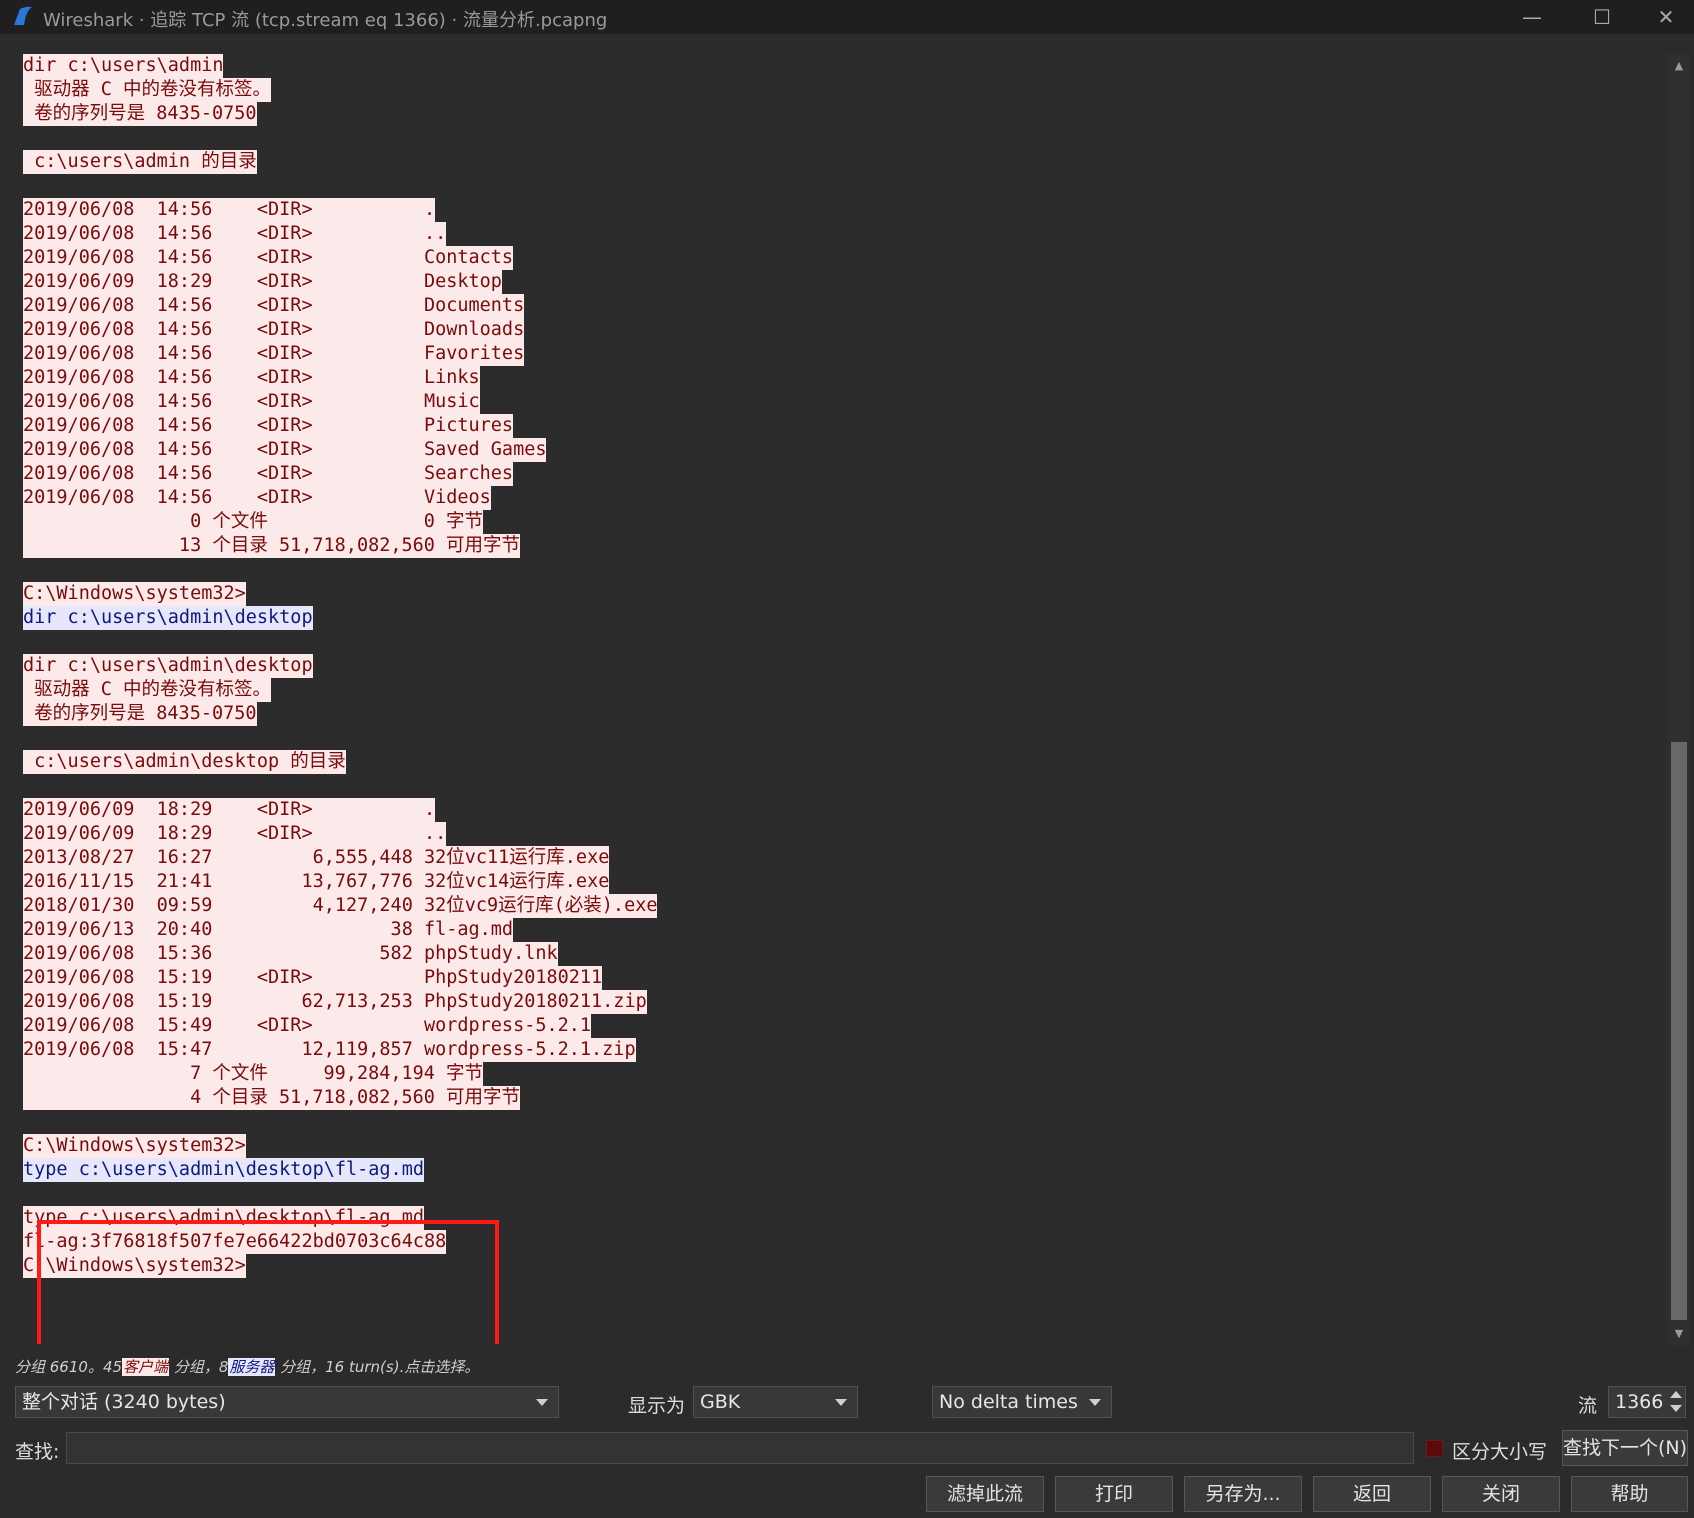 The height and width of the screenshot is (1518, 1694). What do you see at coordinates (168, 618) in the screenshot?
I see `server-text: dir c:\users\admin\desktop` at bounding box center [168, 618].